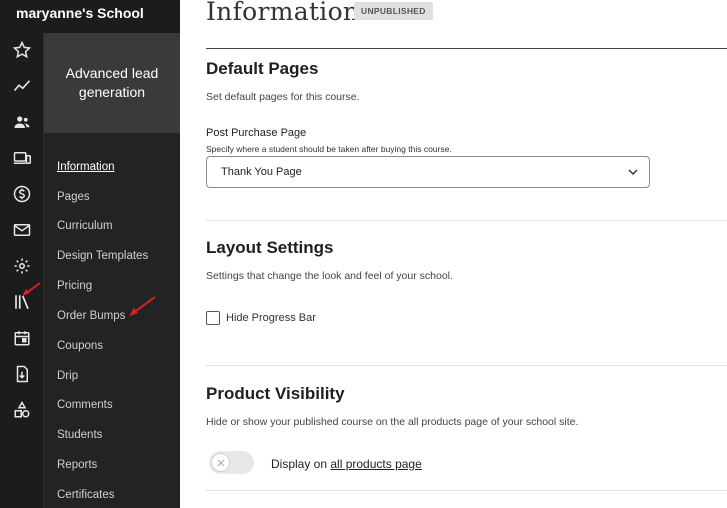 This screenshot has width=727, height=508. Describe the element at coordinates (261, 172) in the screenshot. I see `post-purchase-selected-value: Thank You Page` at that location.